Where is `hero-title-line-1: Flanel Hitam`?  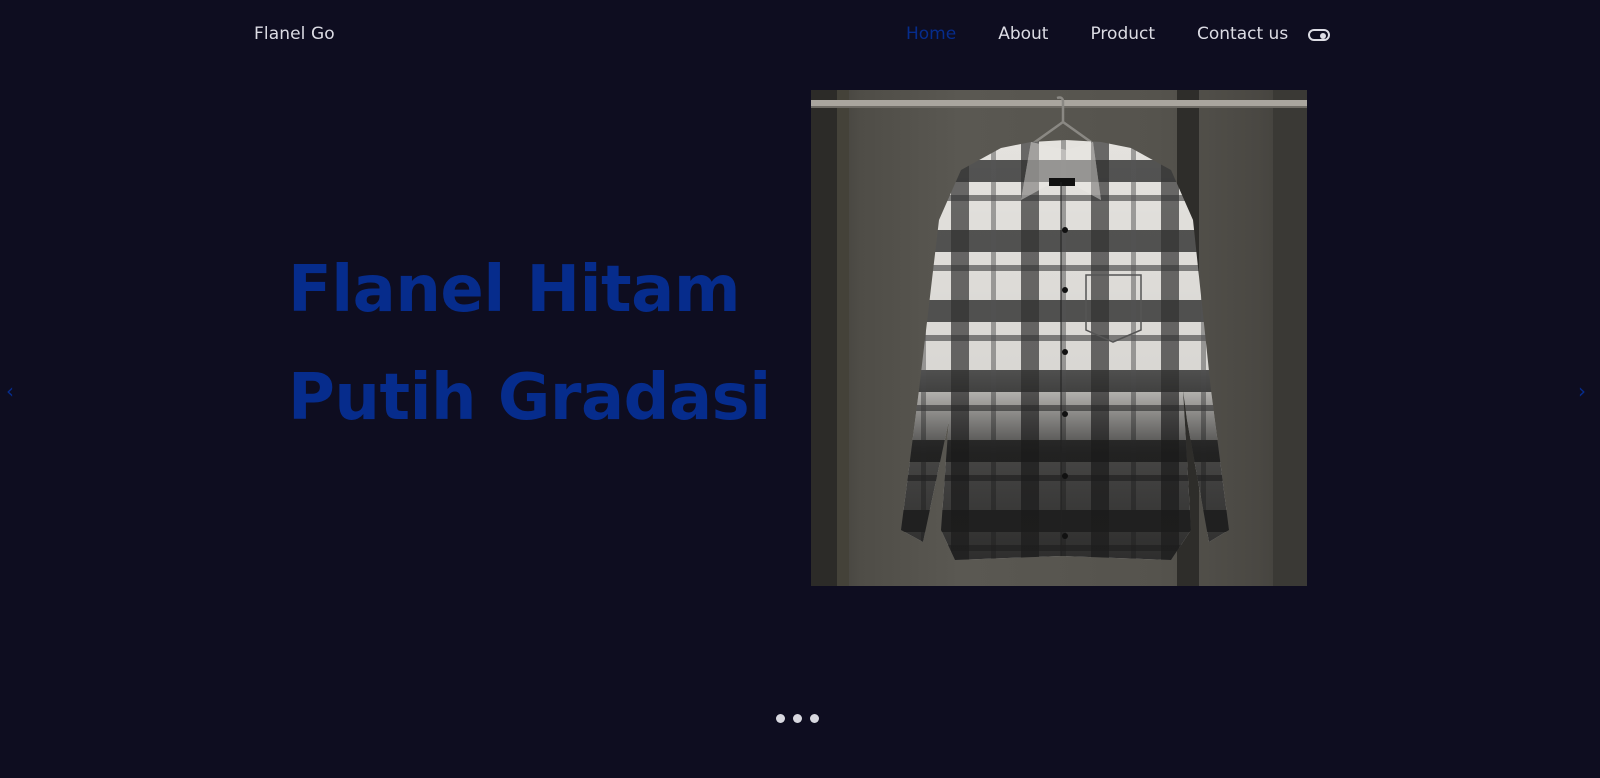 hero-title-line-1: Flanel Hitam is located at coordinates (514, 290).